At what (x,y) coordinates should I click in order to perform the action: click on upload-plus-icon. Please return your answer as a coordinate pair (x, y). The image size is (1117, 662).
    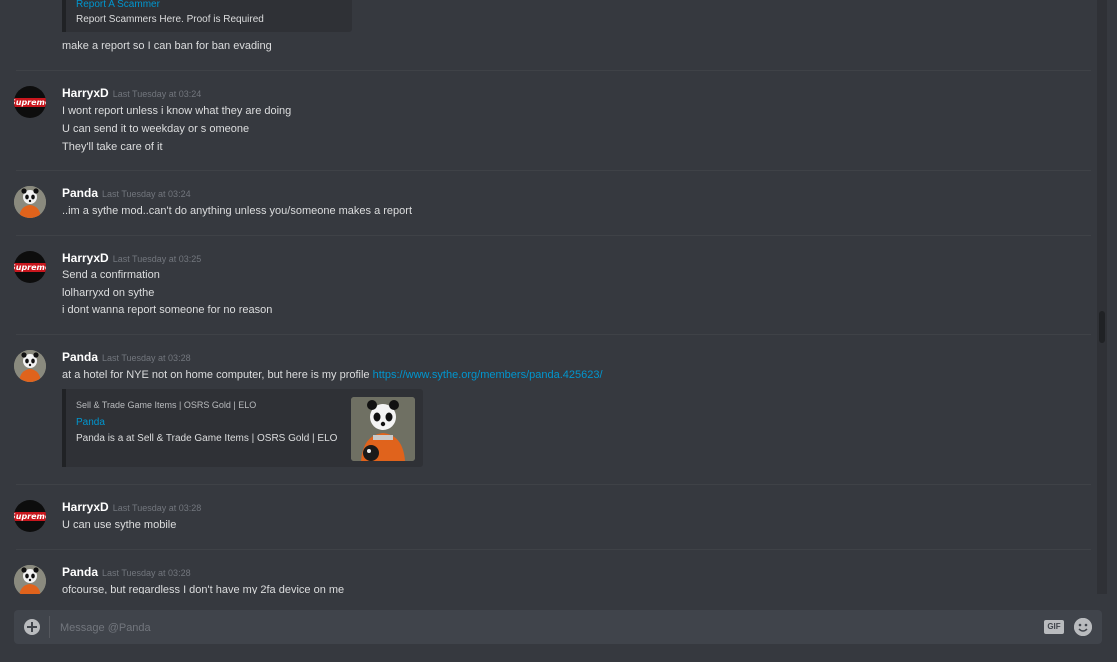
    Looking at the image, I should click on (32, 627).